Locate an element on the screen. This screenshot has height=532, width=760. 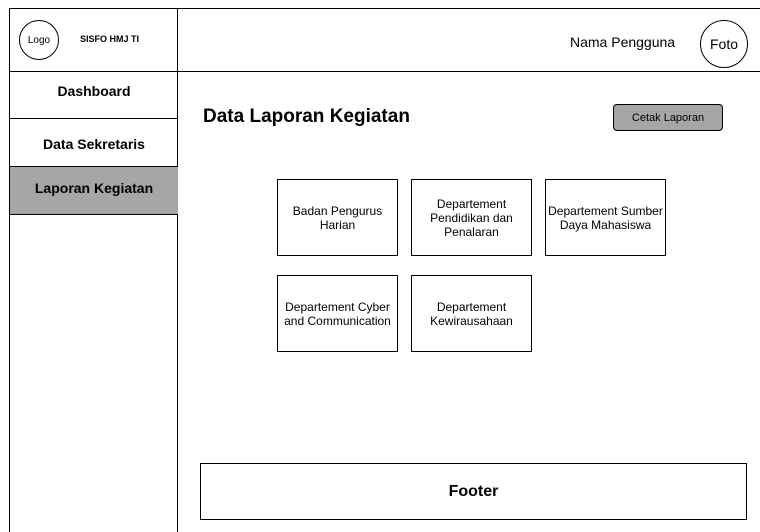
top-bar: Nama Pengguna Foto is located at coordinates (469, 40).